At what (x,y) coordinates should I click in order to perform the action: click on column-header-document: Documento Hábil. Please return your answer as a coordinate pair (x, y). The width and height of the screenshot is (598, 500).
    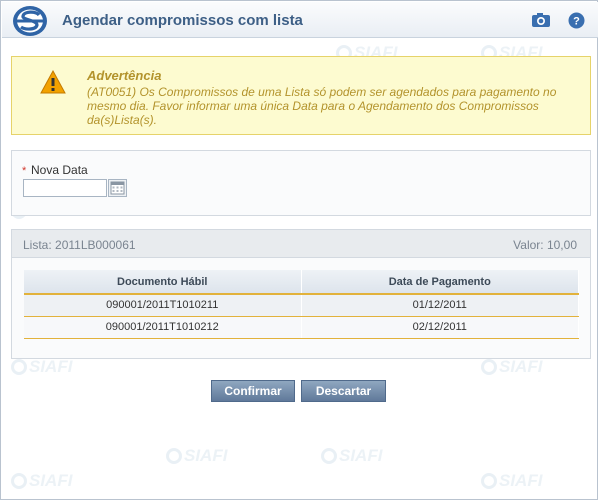
    Looking at the image, I should click on (163, 282).